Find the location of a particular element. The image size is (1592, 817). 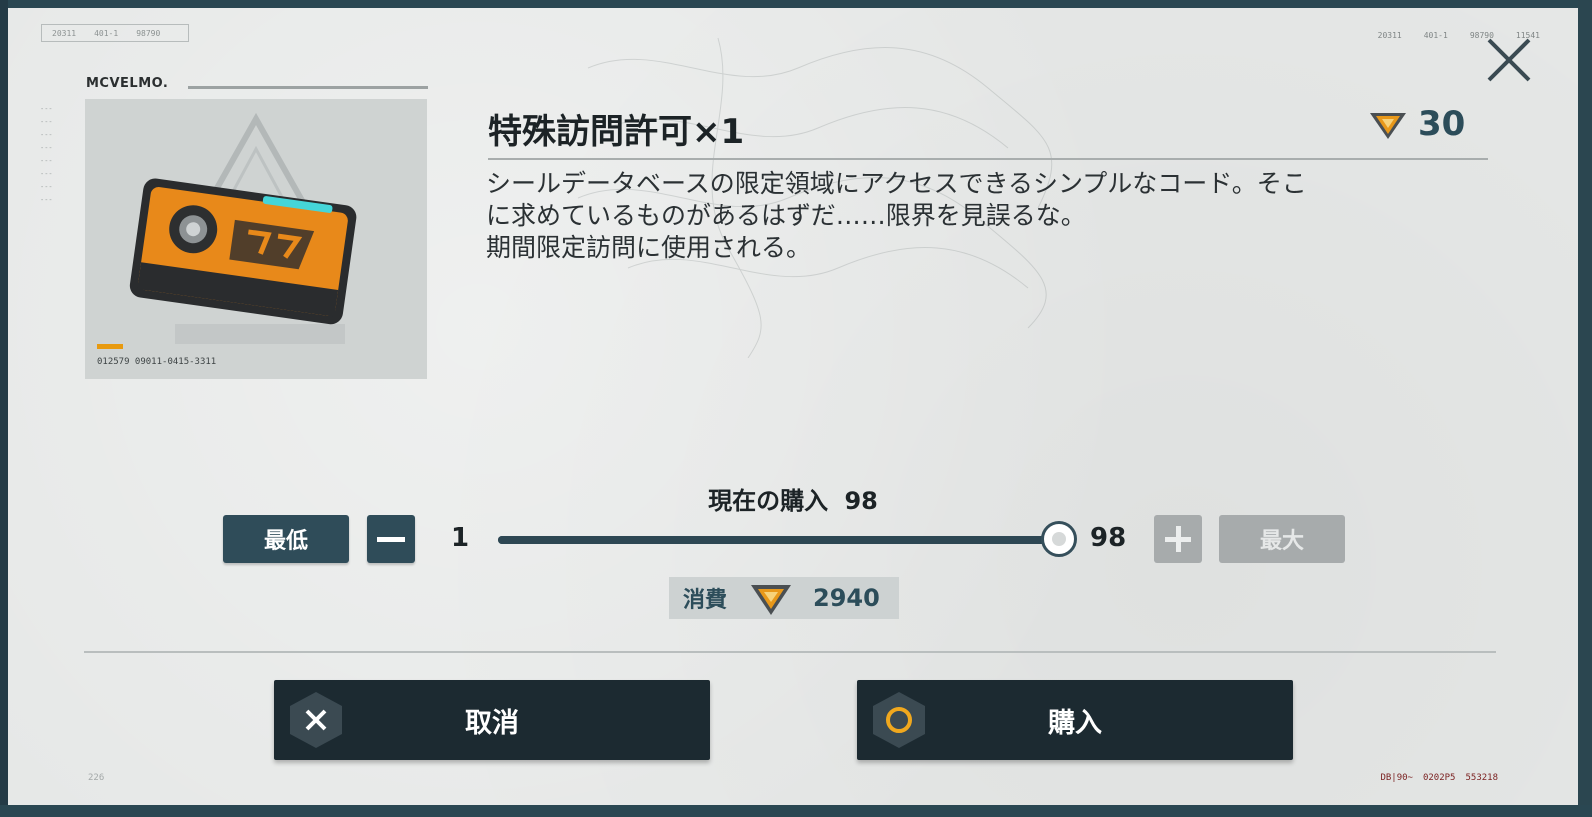

quantity-slider-track is located at coordinates (778, 540).